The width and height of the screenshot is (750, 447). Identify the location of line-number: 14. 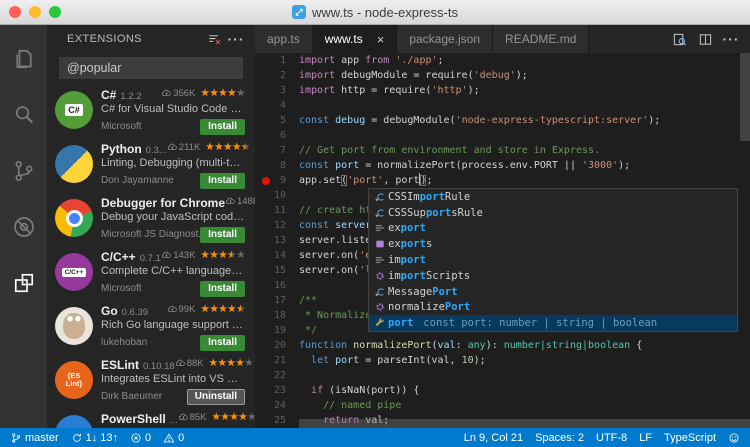
(279, 255).